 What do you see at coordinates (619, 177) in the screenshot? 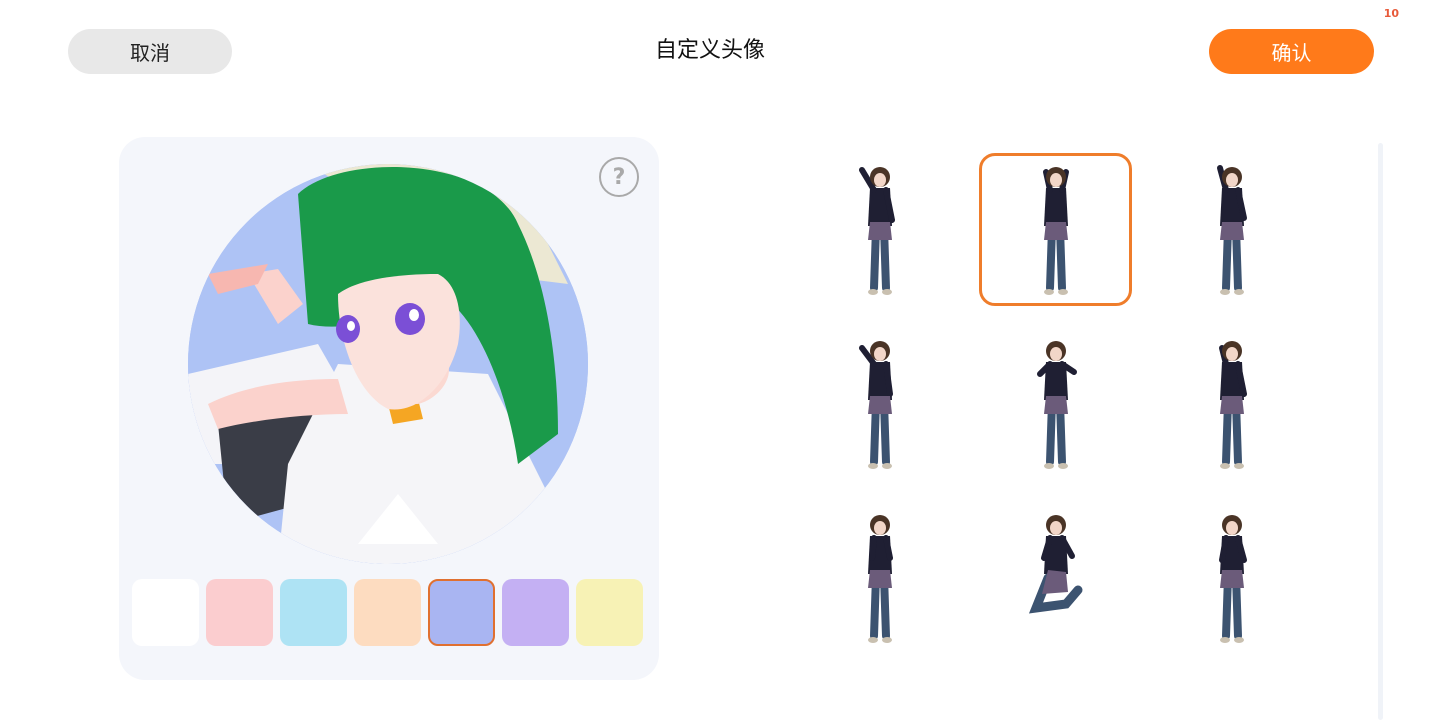
I see `question-circle-icon: ?` at bounding box center [619, 177].